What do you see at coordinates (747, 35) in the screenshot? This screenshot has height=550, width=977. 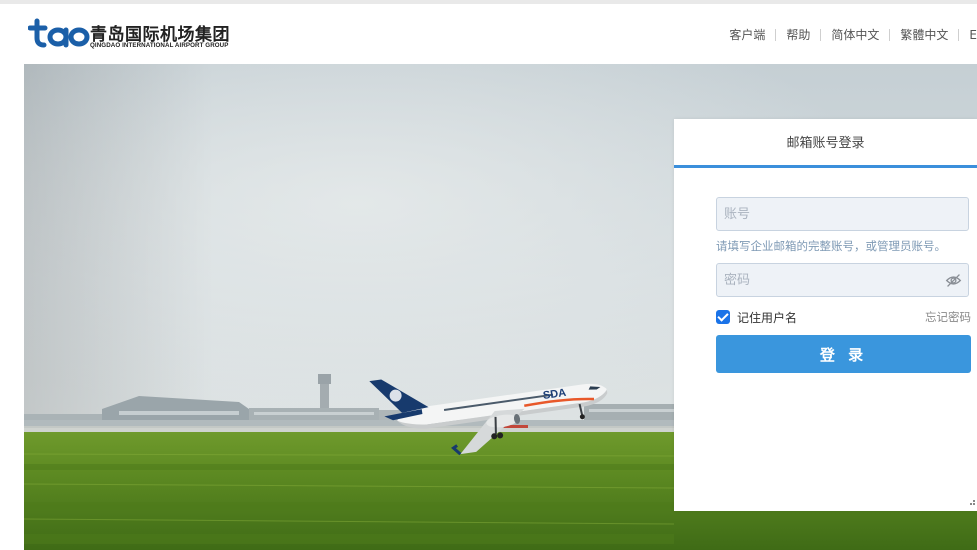 I see `nav-client: 客户端` at bounding box center [747, 35].